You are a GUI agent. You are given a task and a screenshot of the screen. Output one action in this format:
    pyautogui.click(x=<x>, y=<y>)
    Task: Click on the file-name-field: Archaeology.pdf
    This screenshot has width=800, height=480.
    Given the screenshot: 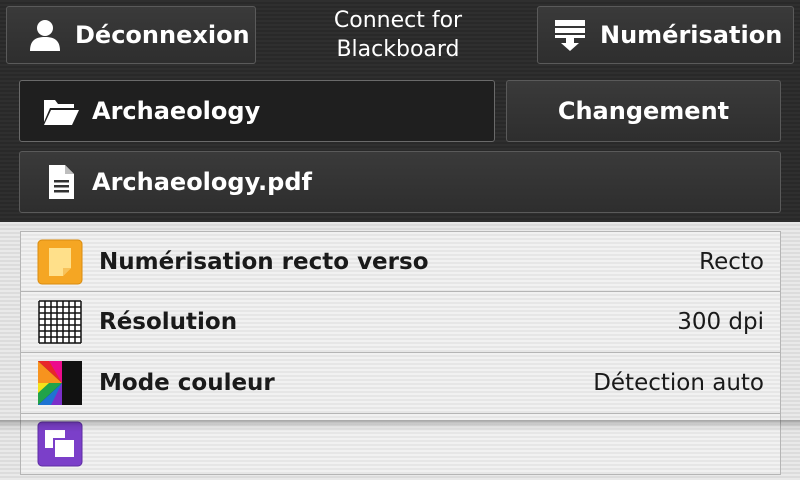 What is the action you would take?
    pyautogui.click(x=400, y=182)
    